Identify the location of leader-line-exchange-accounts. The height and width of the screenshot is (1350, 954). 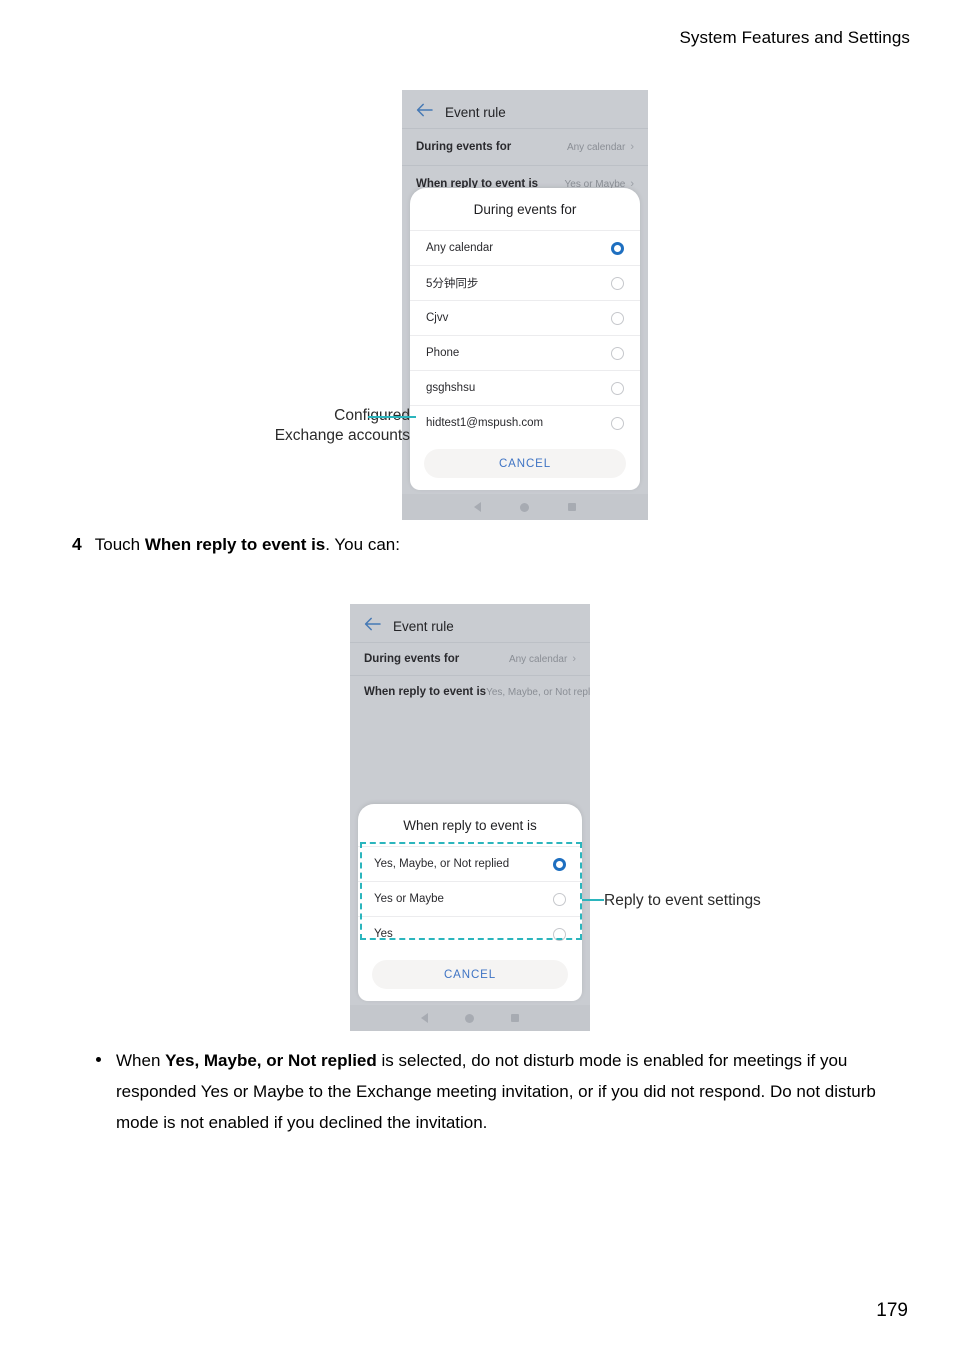
(392, 417).